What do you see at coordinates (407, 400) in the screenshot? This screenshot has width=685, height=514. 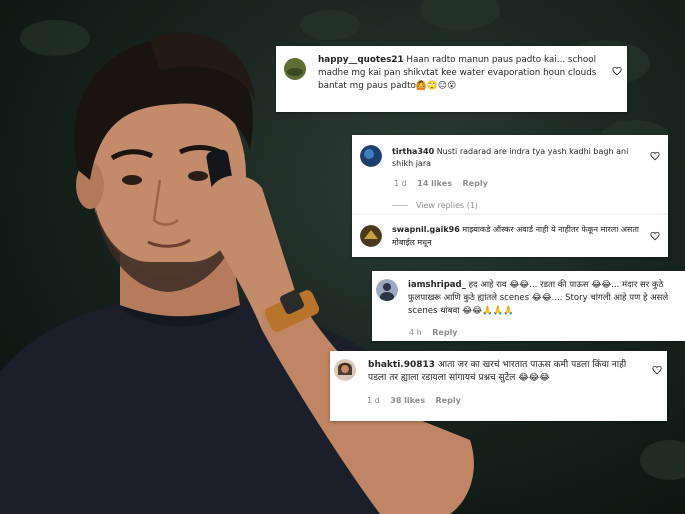 I see `comment-likes: 38 likes` at bounding box center [407, 400].